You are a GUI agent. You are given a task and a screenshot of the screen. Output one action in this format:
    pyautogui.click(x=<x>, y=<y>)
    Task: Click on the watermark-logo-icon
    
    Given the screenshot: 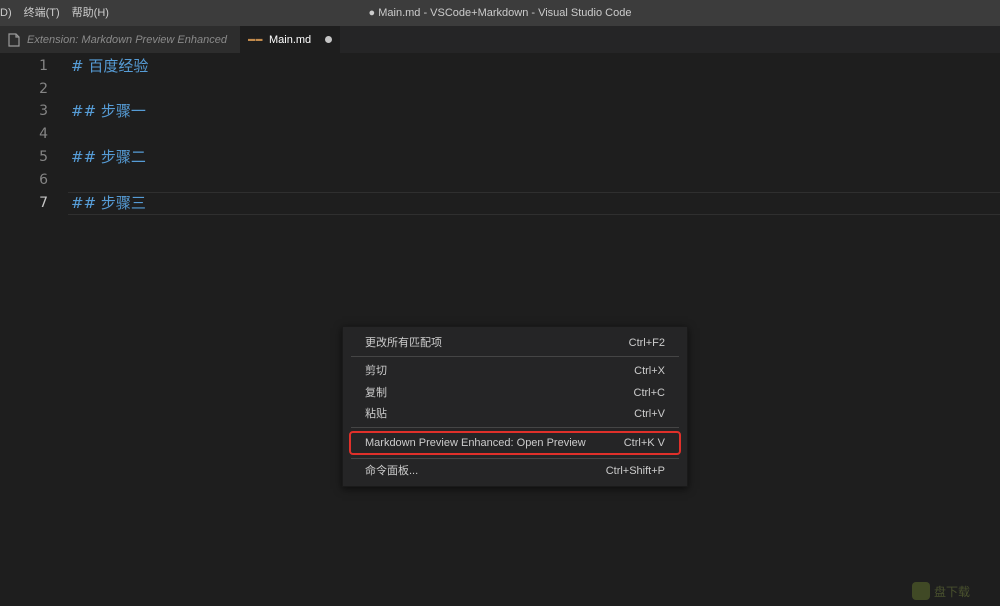 What is the action you would take?
    pyautogui.click(x=921, y=591)
    